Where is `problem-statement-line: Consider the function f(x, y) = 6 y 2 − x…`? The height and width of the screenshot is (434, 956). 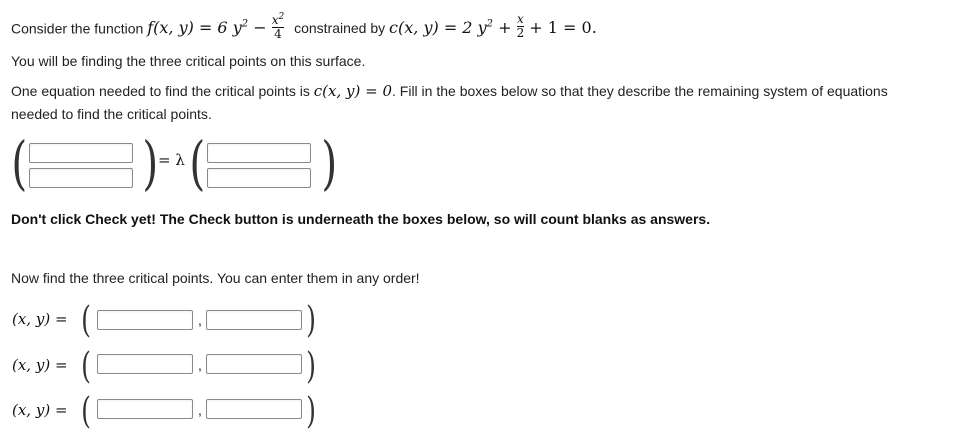
problem-statement-line: Consider the function f(x, y) = 6 y 2 − x… is located at coordinates (304, 26).